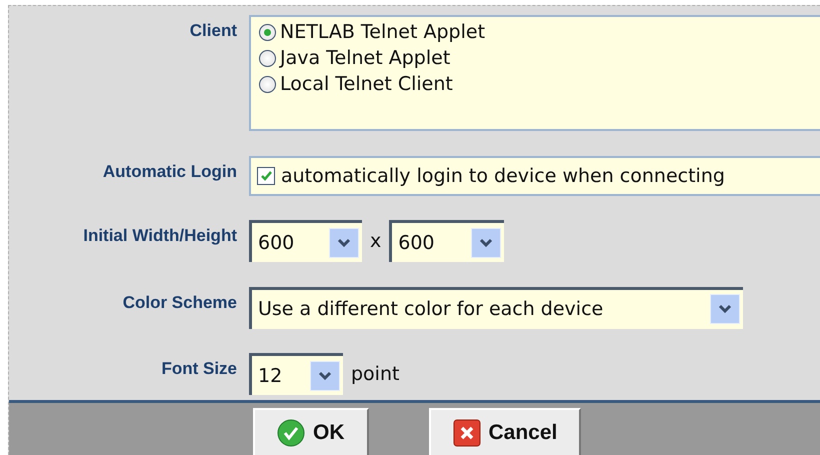 This screenshot has width=820, height=455. What do you see at coordinates (375, 374) in the screenshot?
I see `unit-text: point` at bounding box center [375, 374].